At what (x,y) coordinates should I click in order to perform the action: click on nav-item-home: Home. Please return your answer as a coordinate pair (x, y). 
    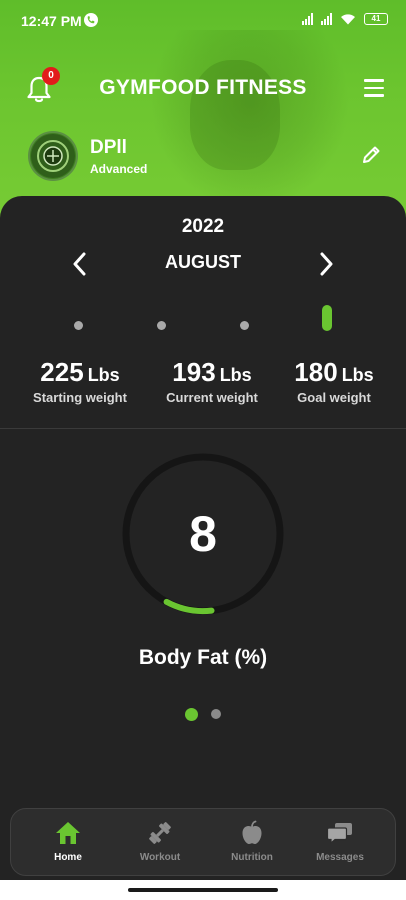
    Looking at the image, I should click on (68, 843).